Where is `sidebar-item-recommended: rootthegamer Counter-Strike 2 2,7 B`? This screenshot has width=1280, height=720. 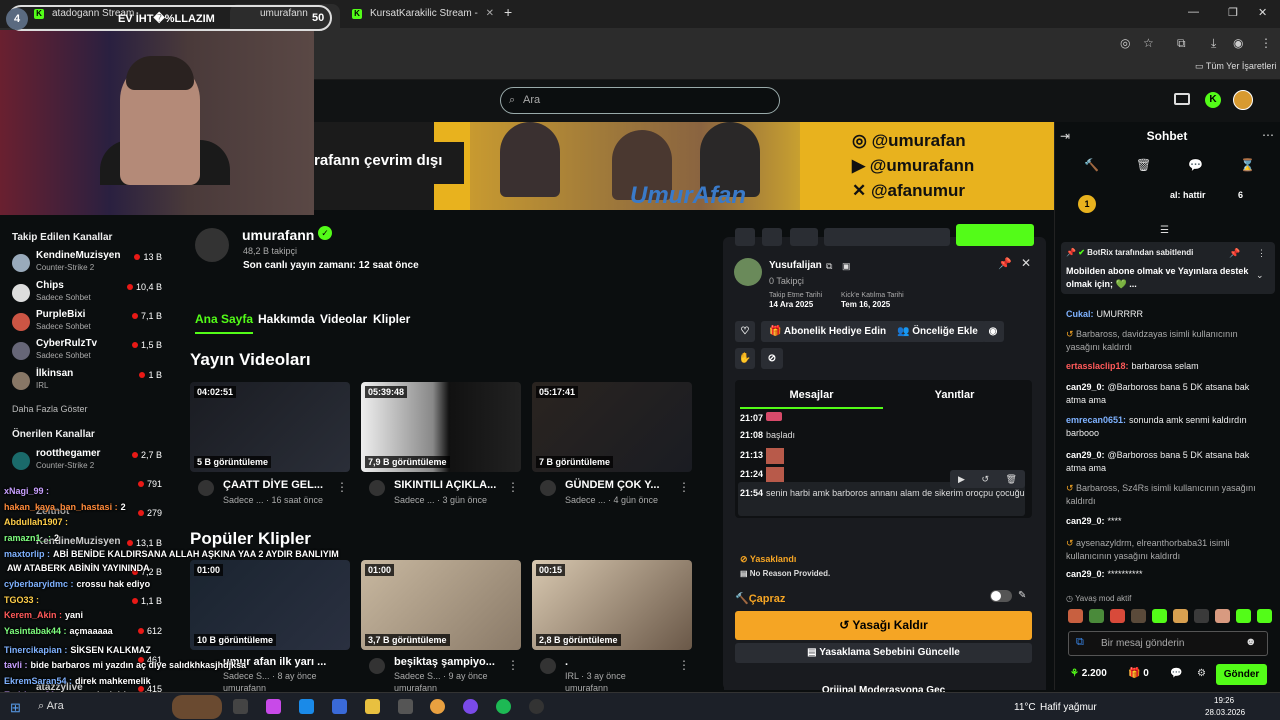
sidebar-item-recommended: rootthegamer Counter-Strike 2 2,7 B is located at coordinates (87, 461).